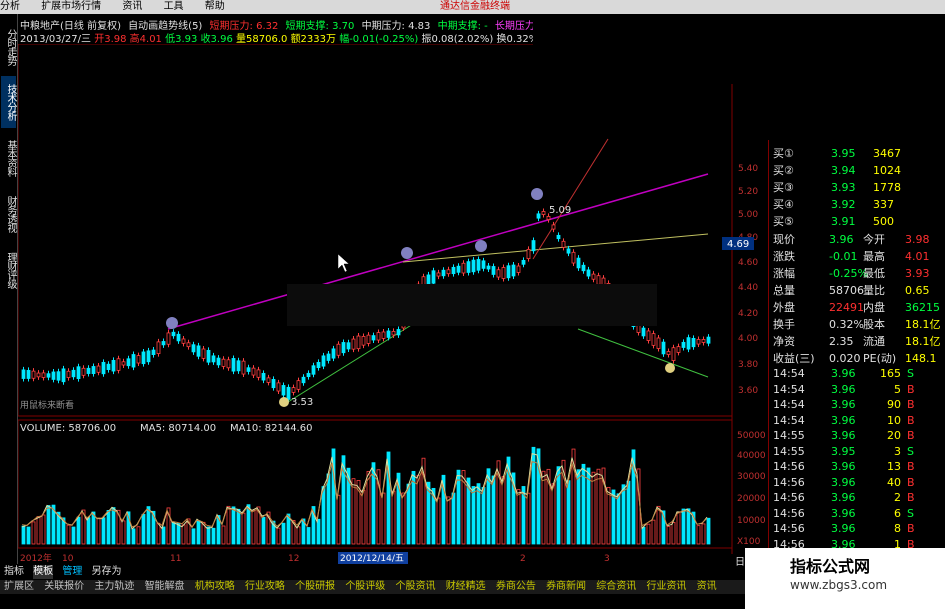 Image resolution: width=945 pixels, height=609 pixels. What do you see at coordinates (858, 154) in the screenshot?
I see `bid-row: 买① 3.95 3467` at bounding box center [858, 154].